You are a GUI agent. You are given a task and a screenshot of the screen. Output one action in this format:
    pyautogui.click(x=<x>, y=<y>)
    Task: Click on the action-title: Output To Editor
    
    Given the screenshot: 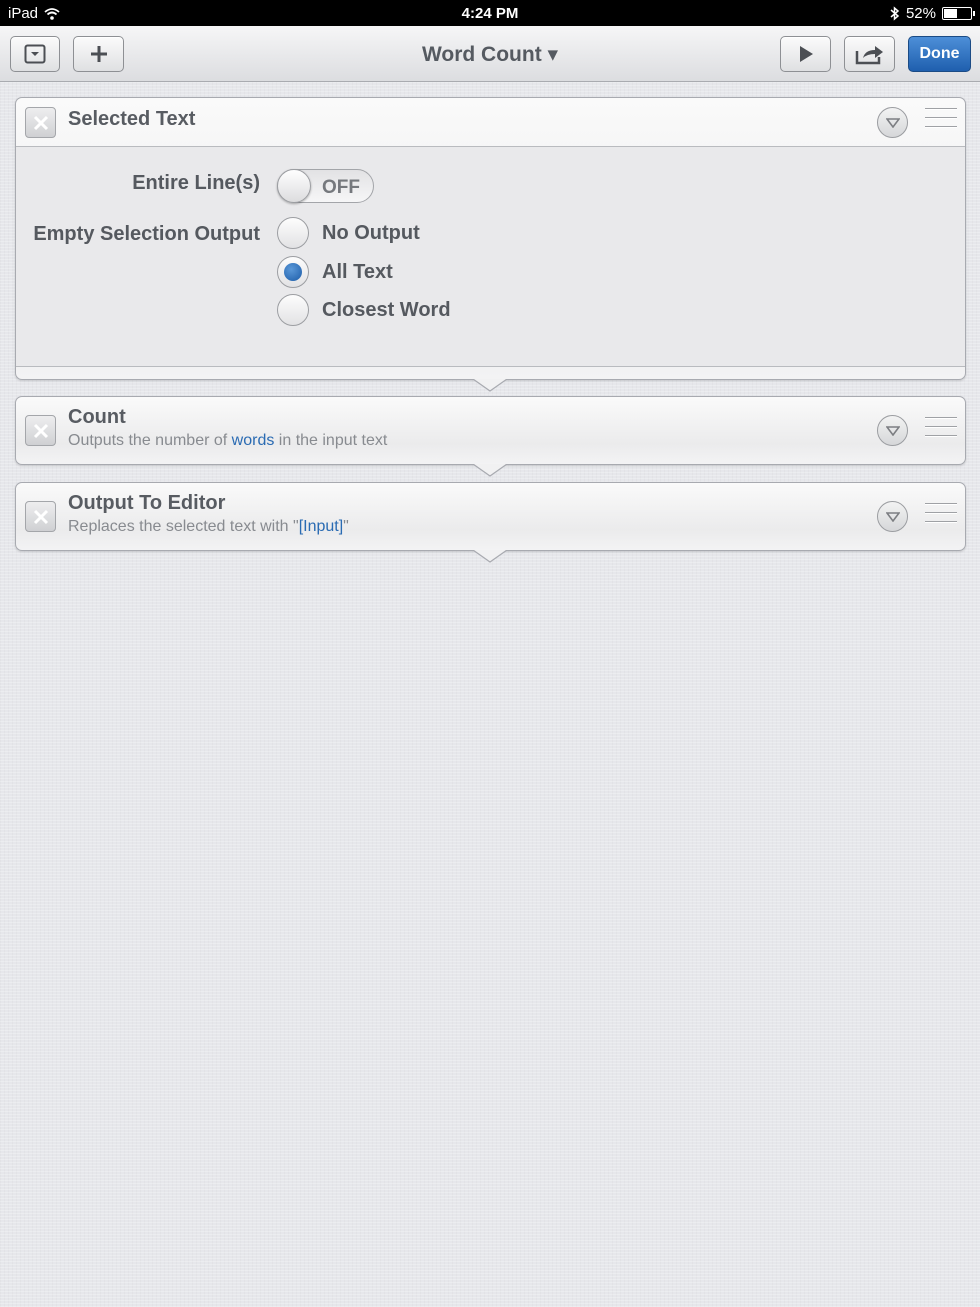 What is the action you would take?
    pyautogui.click(x=147, y=503)
    